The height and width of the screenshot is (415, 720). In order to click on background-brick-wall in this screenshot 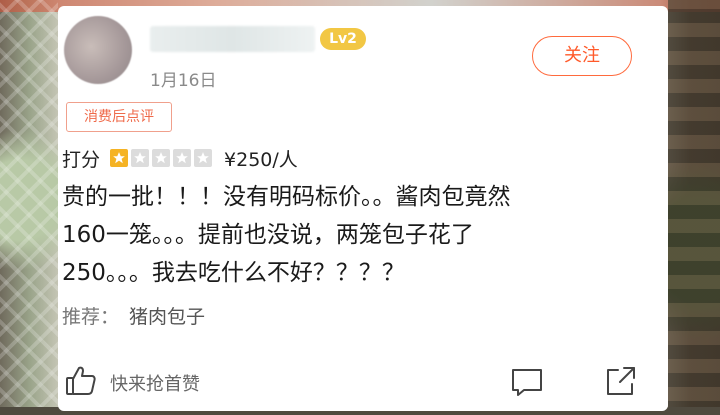, I will do `click(694, 207)`.